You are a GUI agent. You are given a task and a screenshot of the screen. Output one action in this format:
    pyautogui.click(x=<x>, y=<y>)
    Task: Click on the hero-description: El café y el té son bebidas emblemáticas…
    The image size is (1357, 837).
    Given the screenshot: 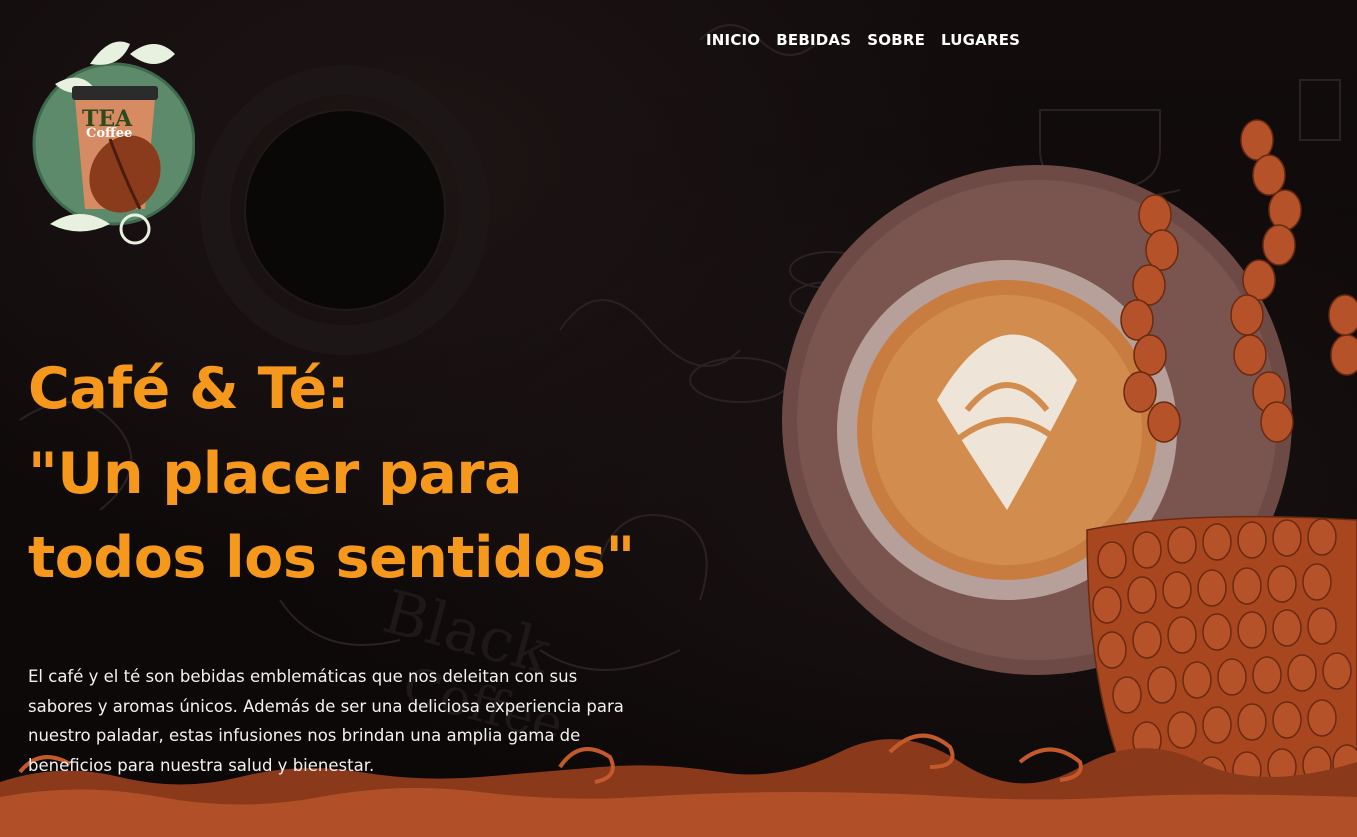 What is the action you would take?
    pyautogui.click(x=326, y=721)
    